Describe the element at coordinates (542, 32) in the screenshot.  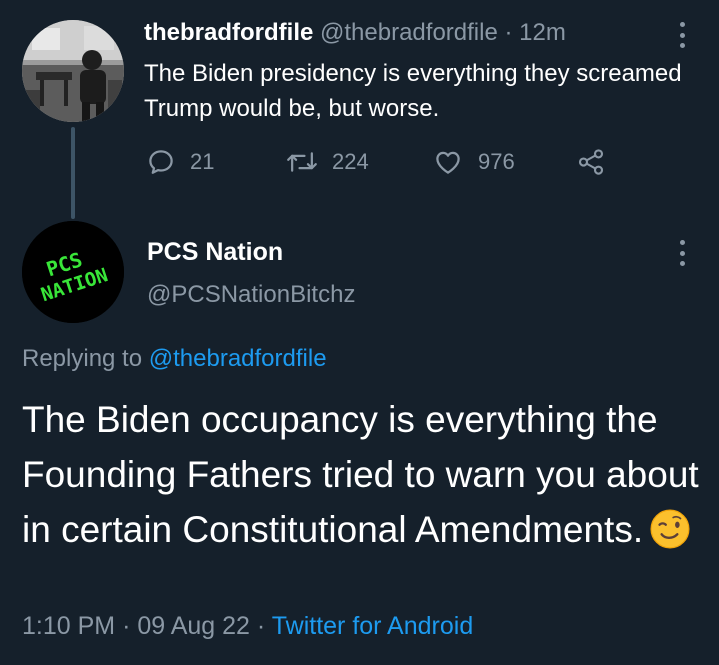
I see `parent-timestamp: 12m` at that location.